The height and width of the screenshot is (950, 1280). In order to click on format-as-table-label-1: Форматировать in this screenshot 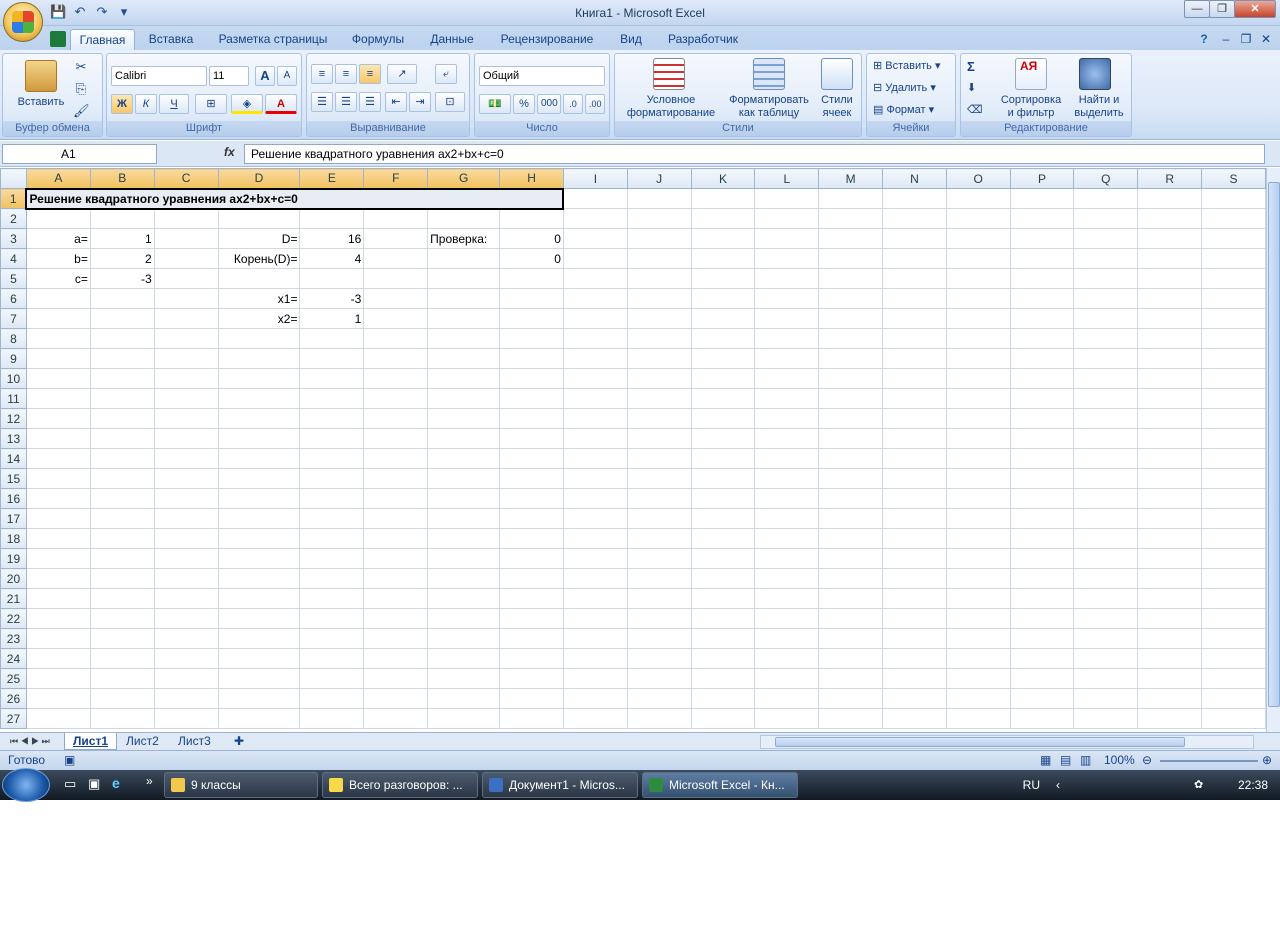, I will do `click(769, 100)`.